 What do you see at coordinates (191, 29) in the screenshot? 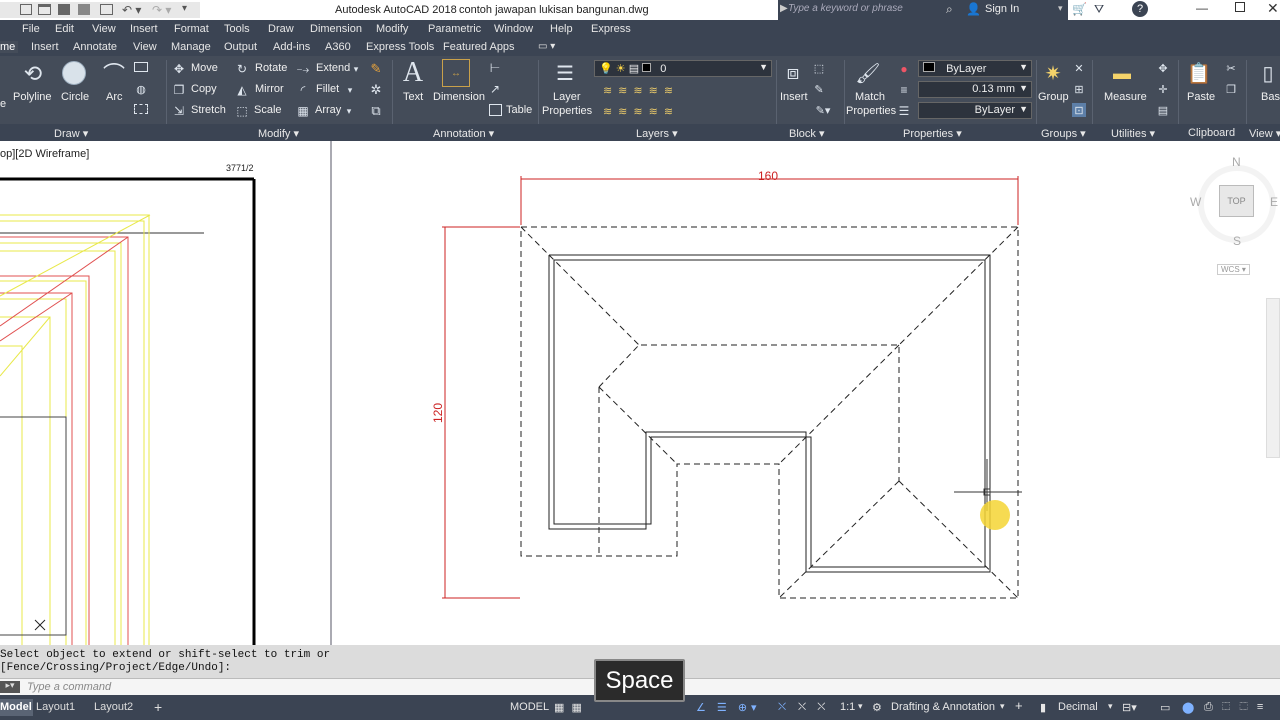
I see `menu-format: Format` at bounding box center [191, 29].